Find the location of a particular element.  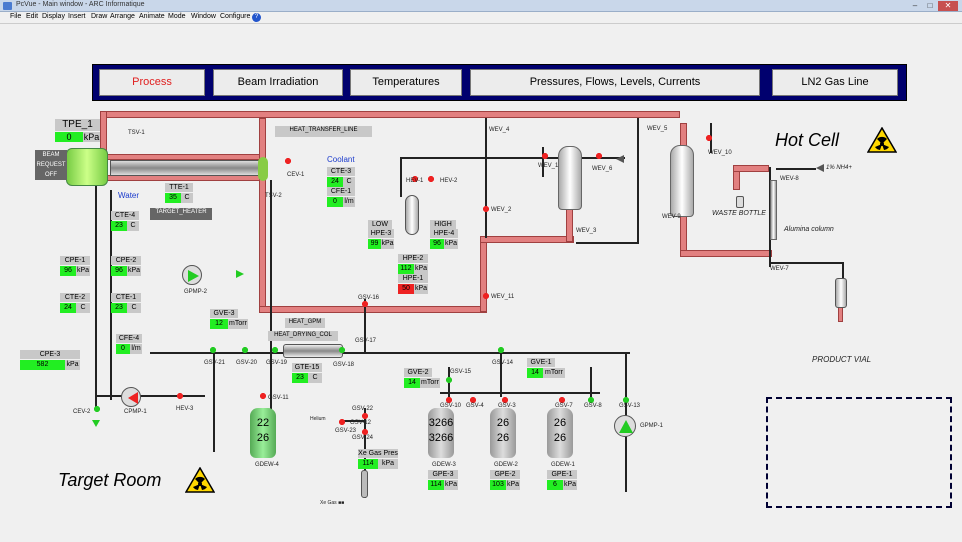

gsv-17-label: GSV-17 is located at coordinates (366, 341).